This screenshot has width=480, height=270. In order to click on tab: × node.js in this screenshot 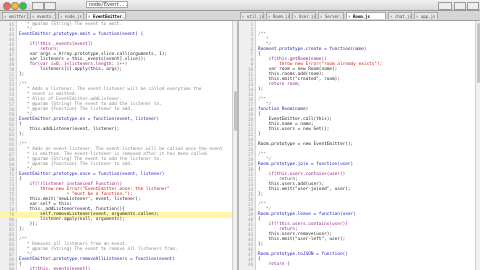, I will do `click(71, 15)`.